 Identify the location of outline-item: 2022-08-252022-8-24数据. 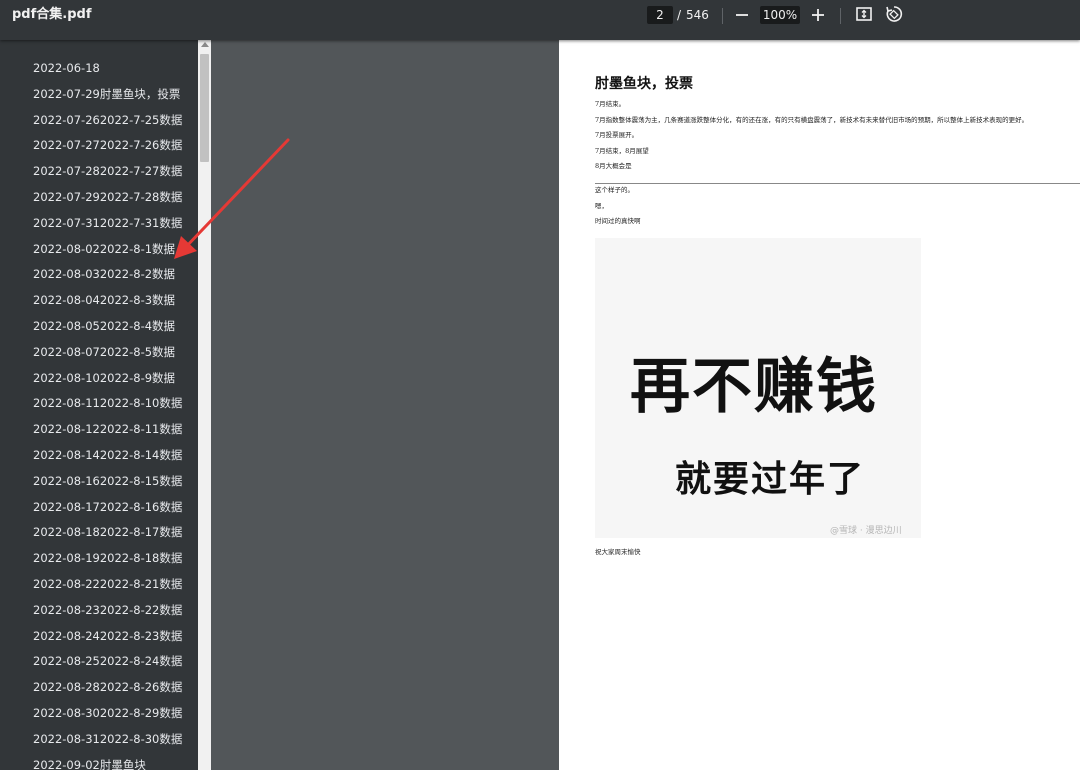
(107, 661).